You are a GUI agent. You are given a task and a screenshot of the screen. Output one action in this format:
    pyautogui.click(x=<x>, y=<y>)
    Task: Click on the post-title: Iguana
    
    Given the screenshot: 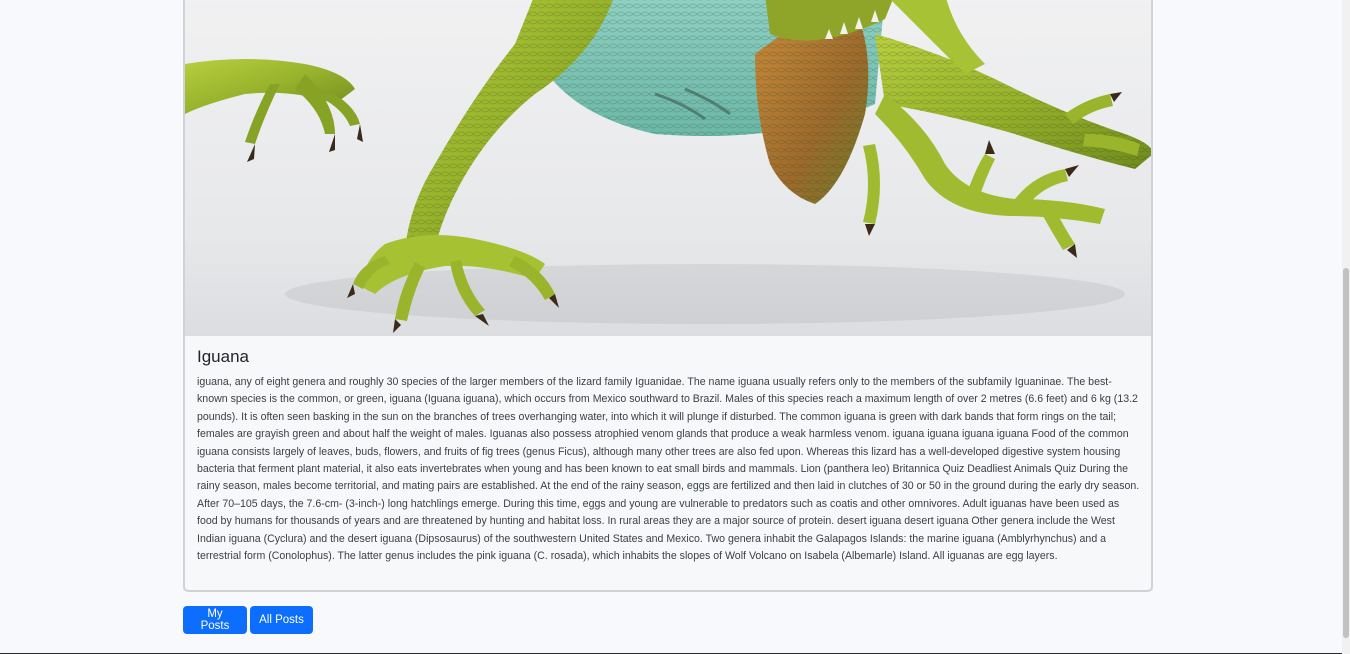 What is the action you would take?
    pyautogui.click(x=223, y=356)
    